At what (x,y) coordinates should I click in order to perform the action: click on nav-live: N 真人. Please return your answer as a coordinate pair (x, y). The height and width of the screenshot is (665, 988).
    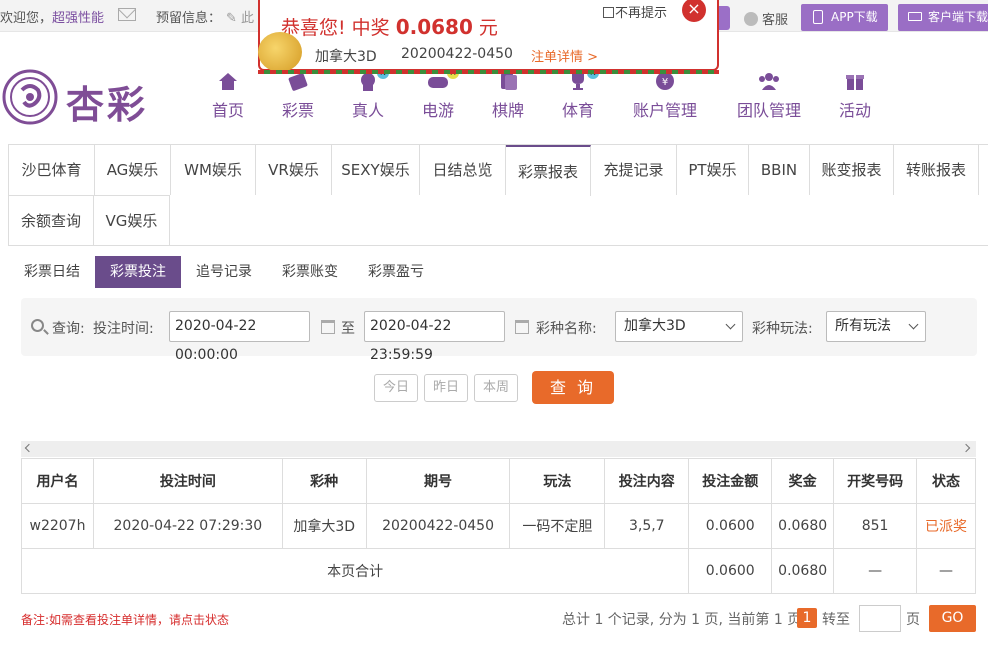
    Looking at the image, I should click on (370, 94).